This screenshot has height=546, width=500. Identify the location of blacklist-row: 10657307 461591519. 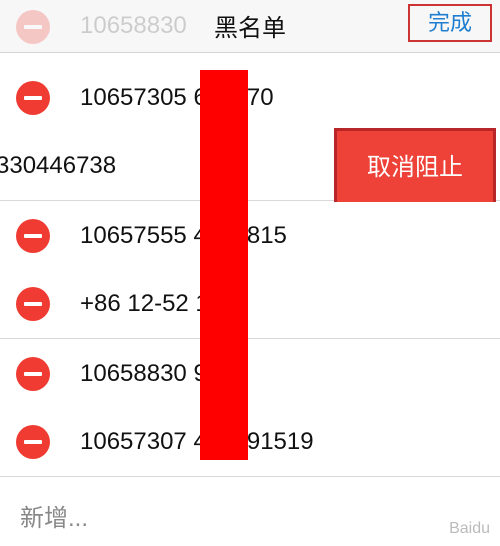
(250, 442).